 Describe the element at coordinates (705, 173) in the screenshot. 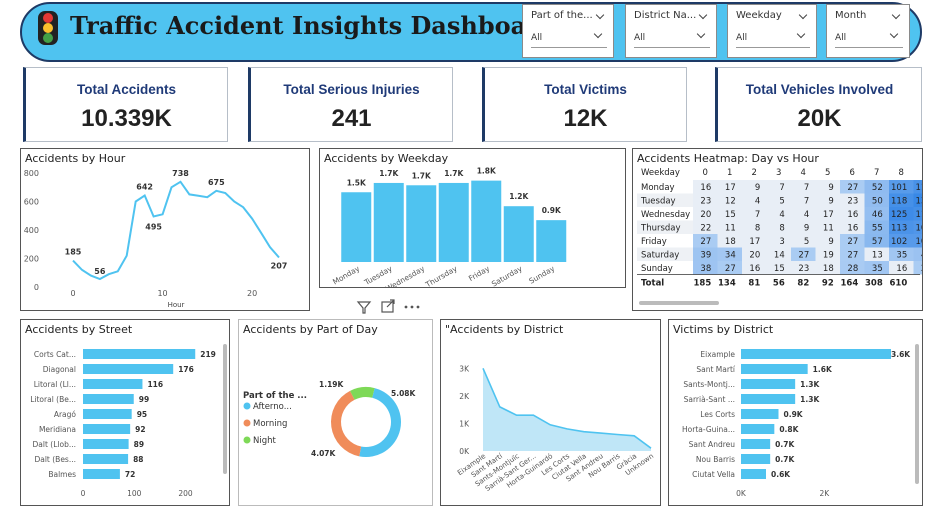

I see `column-header: 0` at that location.